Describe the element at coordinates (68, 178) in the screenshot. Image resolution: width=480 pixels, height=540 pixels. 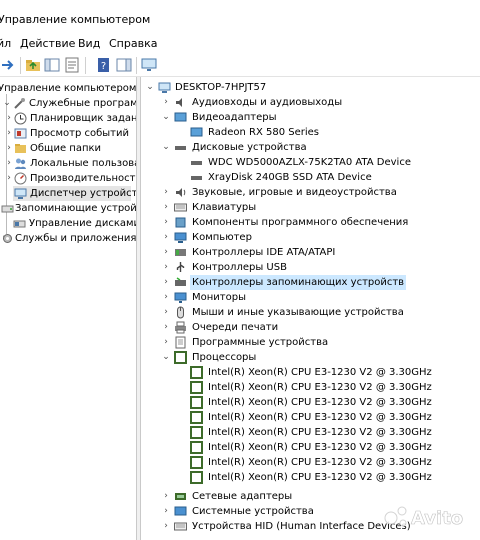
I see `tree-item-performance: › Производительность` at that location.